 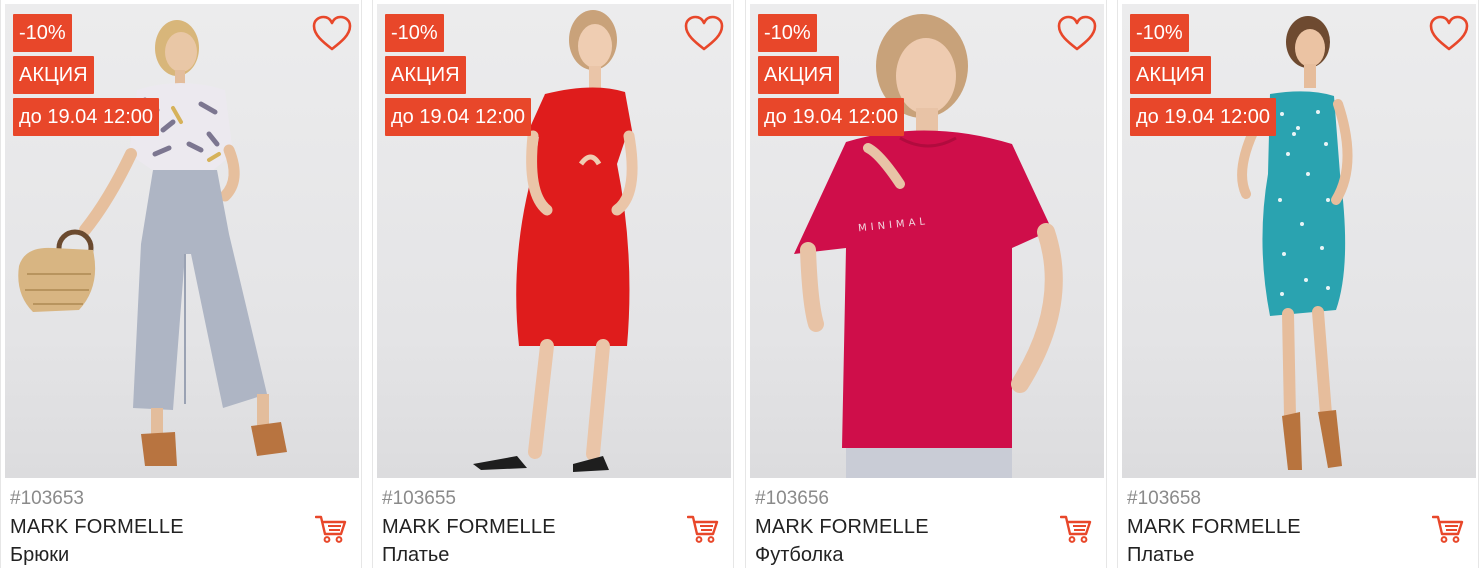 What do you see at coordinates (1164, 498) in the screenshot?
I see `product-sku: #103658` at bounding box center [1164, 498].